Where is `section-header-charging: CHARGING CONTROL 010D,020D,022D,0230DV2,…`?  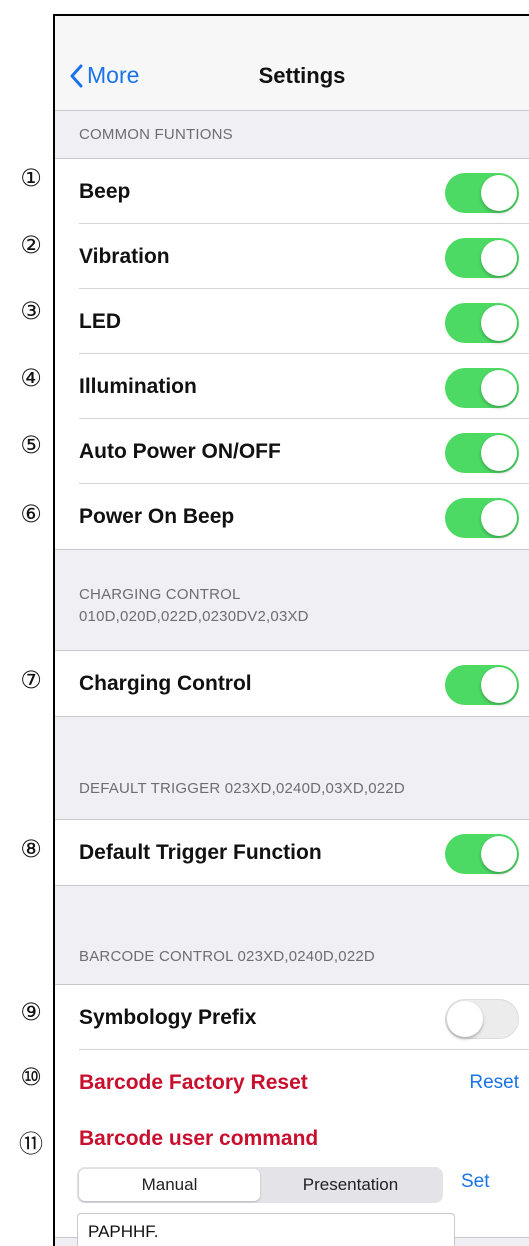 section-header-charging: CHARGING CONTROL 010D,020D,022D,0230DV2,… is located at coordinates (194, 606).